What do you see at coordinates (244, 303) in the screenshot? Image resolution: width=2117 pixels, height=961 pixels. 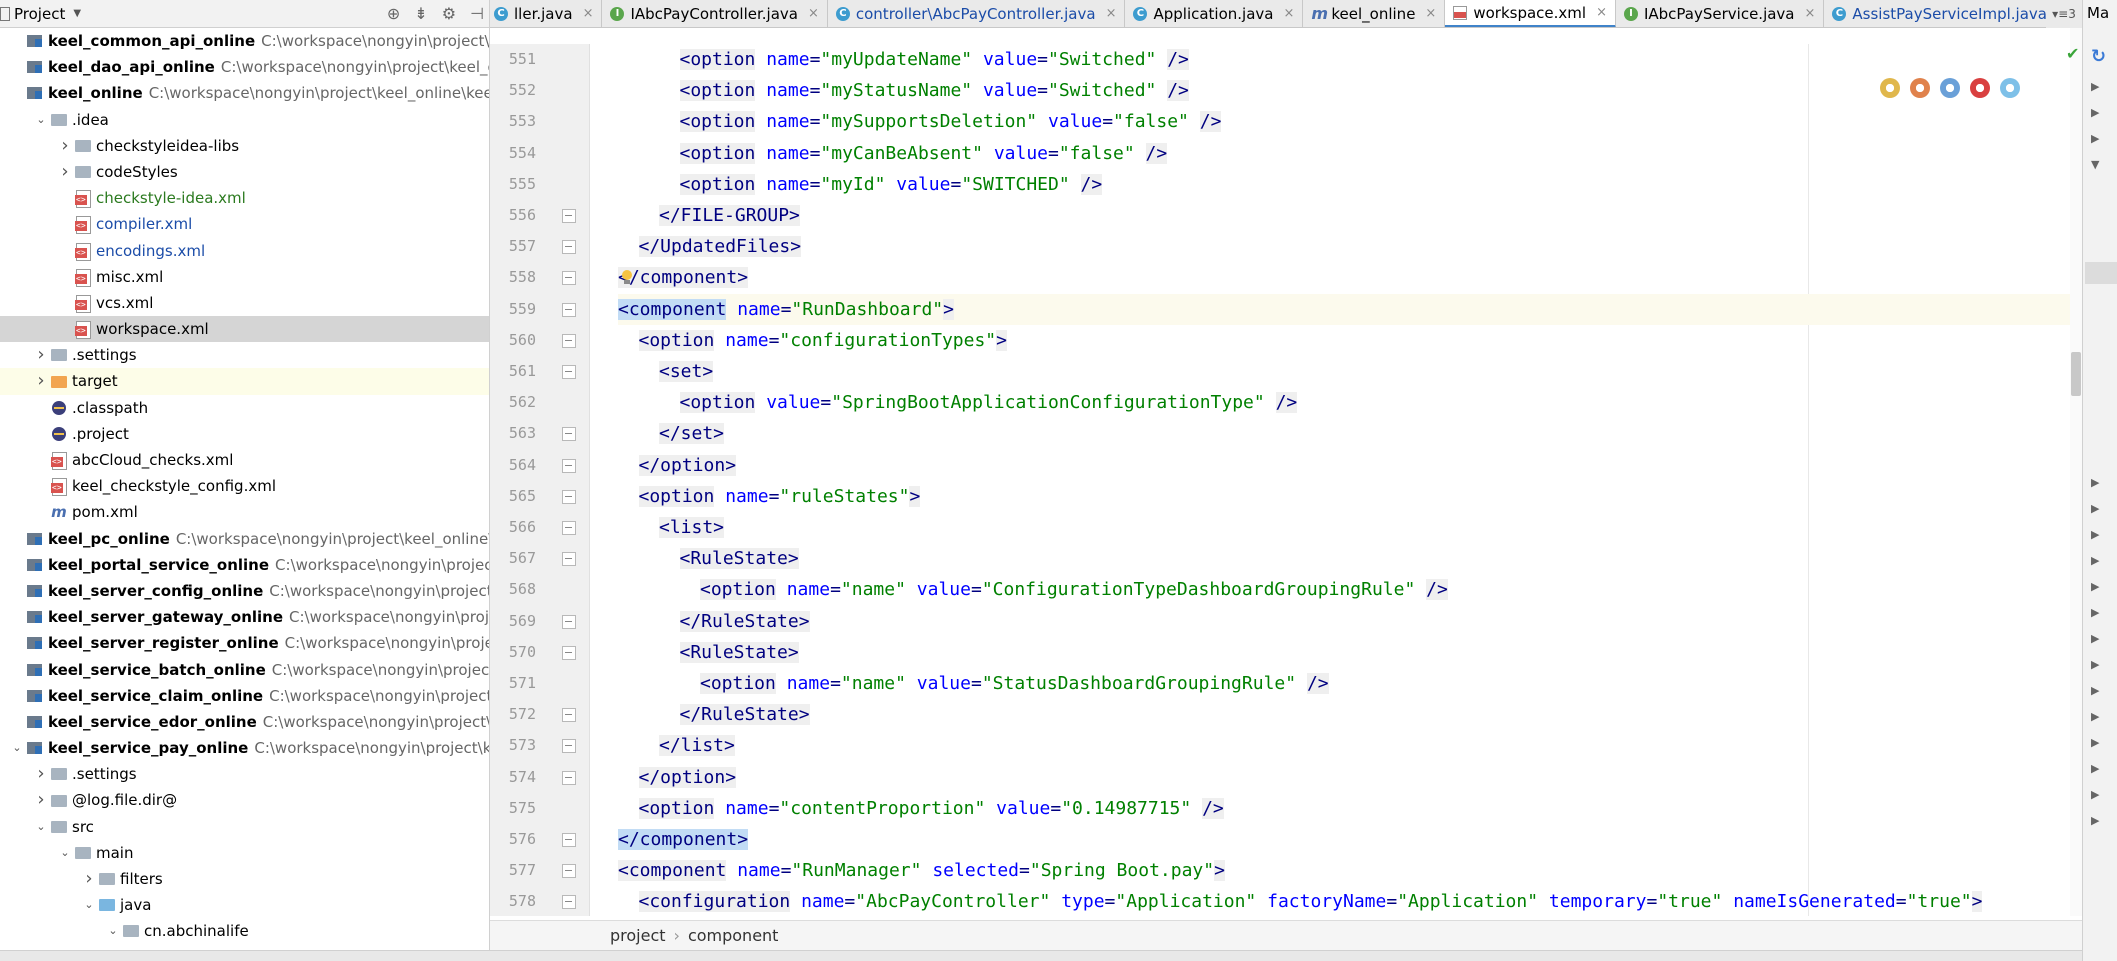 I see `tree-node: vcs.xml` at bounding box center [244, 303].